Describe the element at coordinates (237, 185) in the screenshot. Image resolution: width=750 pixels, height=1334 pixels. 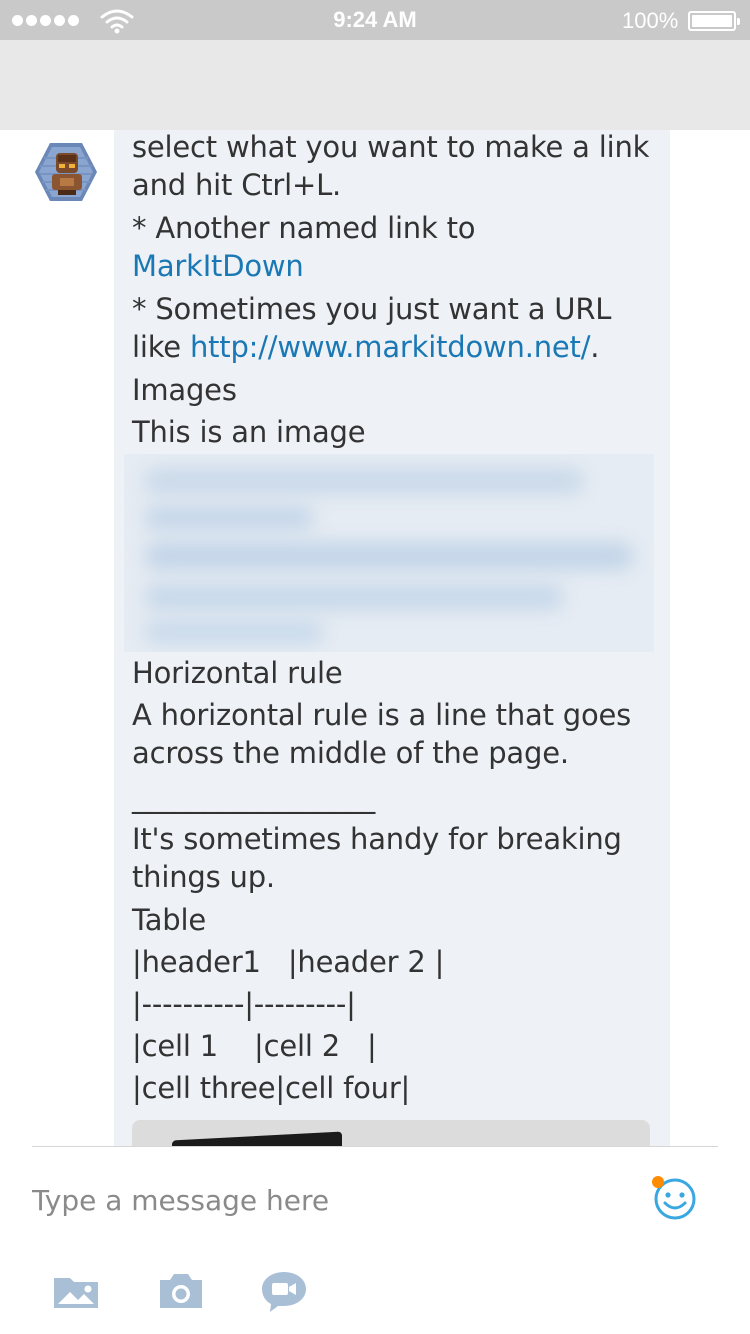
I see `message-text: and hit Ctrl+L.` at that location.